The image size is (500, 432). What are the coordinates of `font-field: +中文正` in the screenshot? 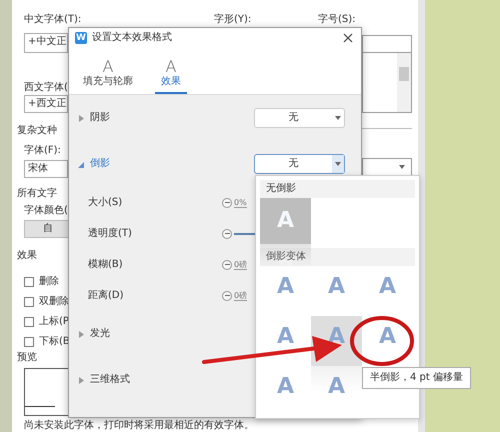 It's located at (46, 43).